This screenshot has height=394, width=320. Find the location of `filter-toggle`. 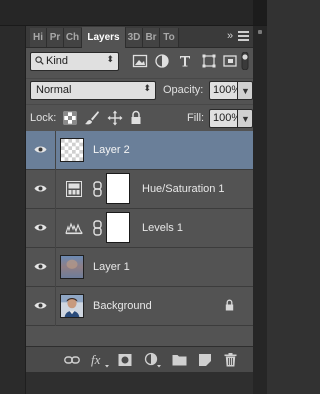

filter-toggle is located at coordinates (245, 61).